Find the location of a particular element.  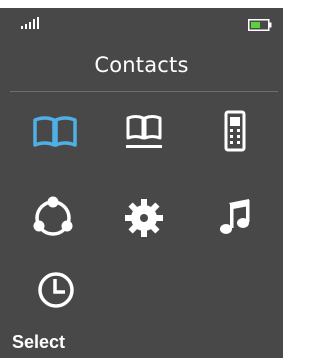

connectivity-icon is located at coordinates (53, 216).